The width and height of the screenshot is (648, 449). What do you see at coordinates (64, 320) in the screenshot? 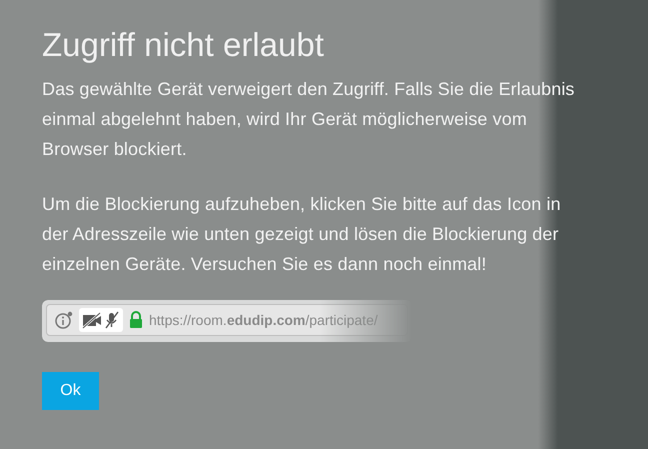
I see `info-icon` at bounding box center [64, 320].